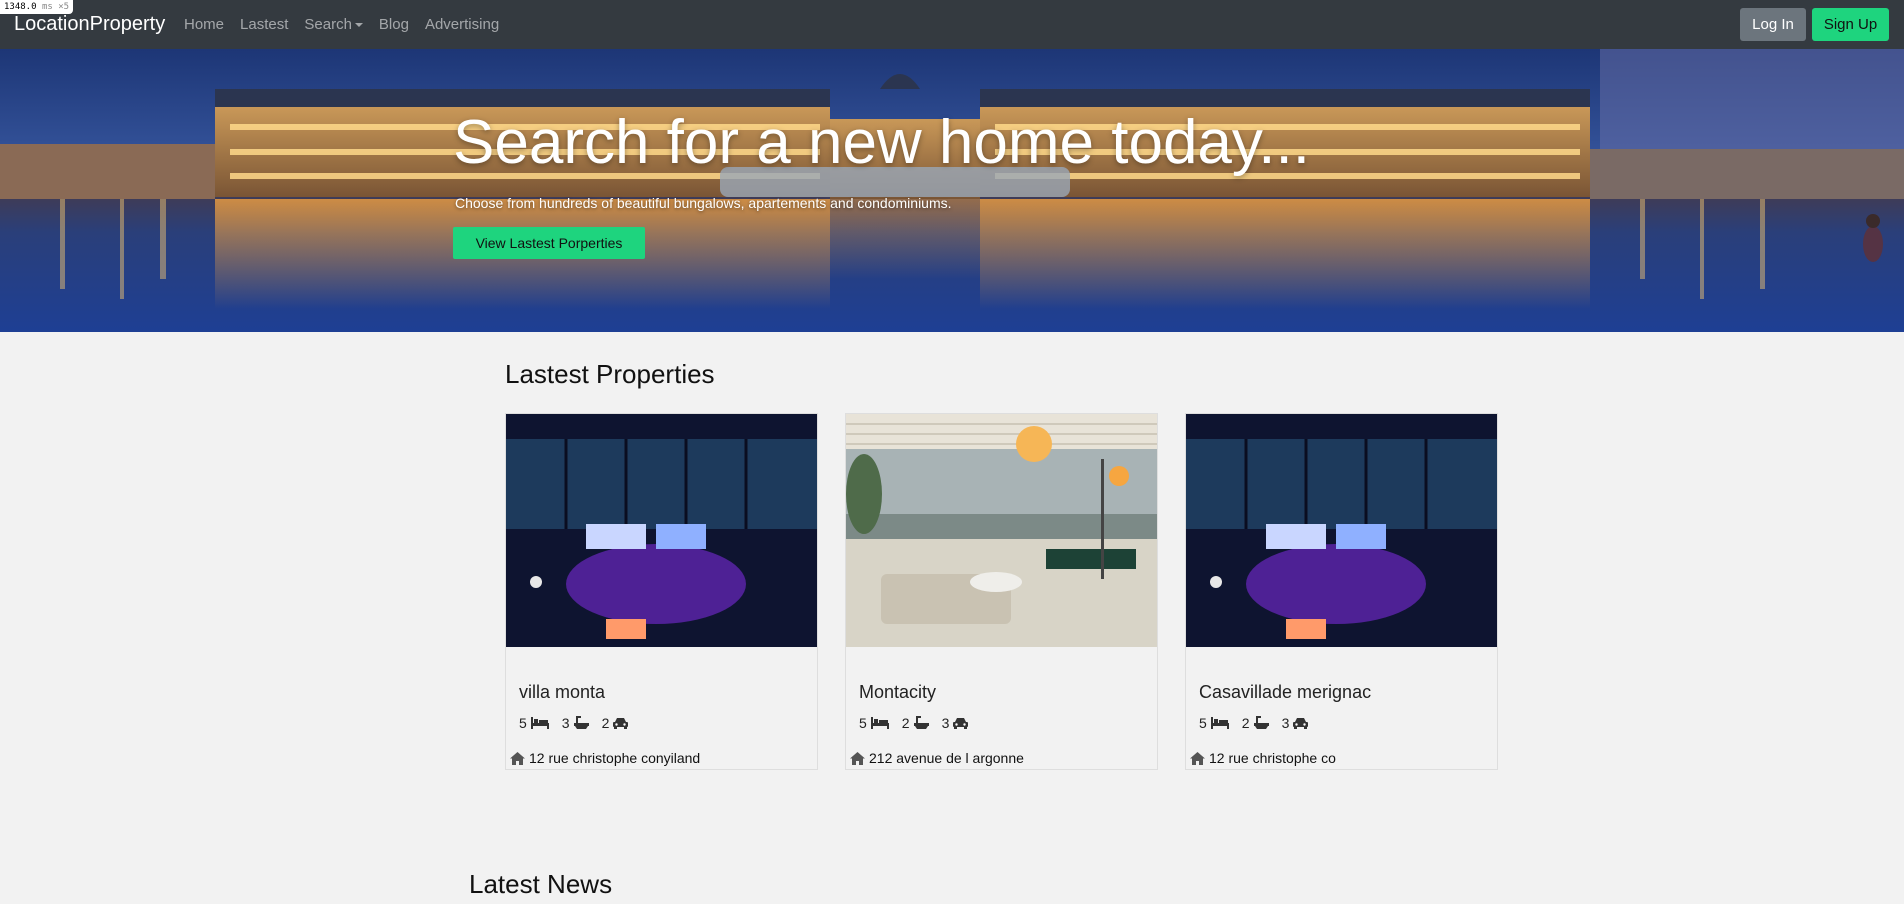 The height and width of the screenshot is (904, 1904). Describe the element at coordinates (55, 7) in the screenshot. I see `perf-timing-unit: ms ×5` at that location.